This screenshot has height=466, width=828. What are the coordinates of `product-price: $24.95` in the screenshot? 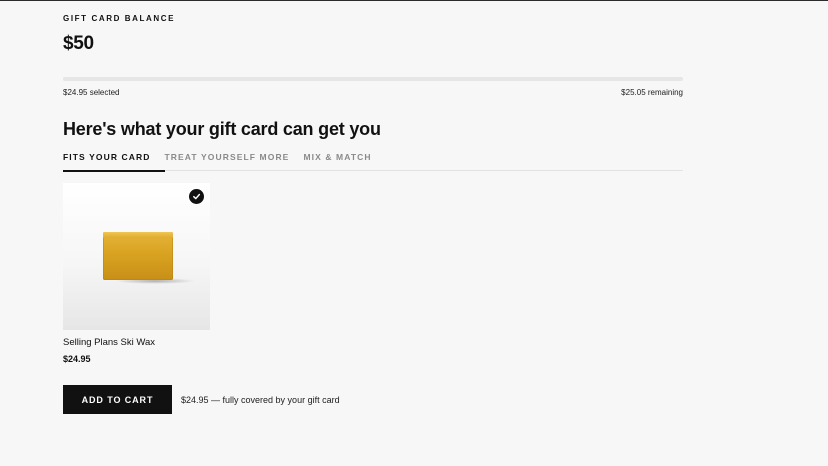 It's located at (77, 359).